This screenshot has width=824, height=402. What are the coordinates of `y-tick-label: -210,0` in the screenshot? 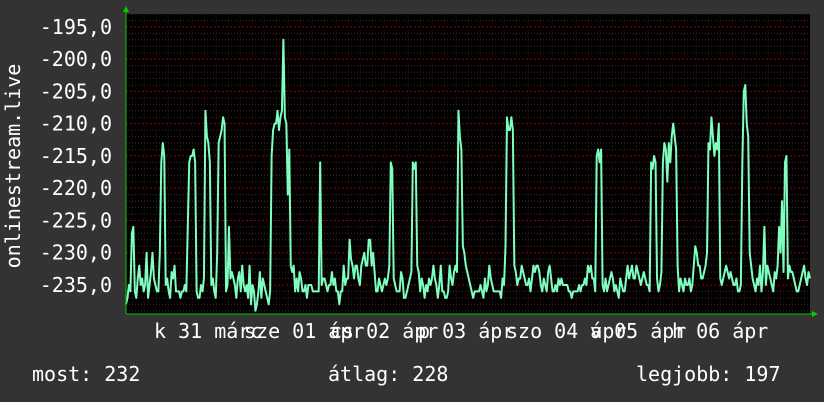 It's located at (76, 124).